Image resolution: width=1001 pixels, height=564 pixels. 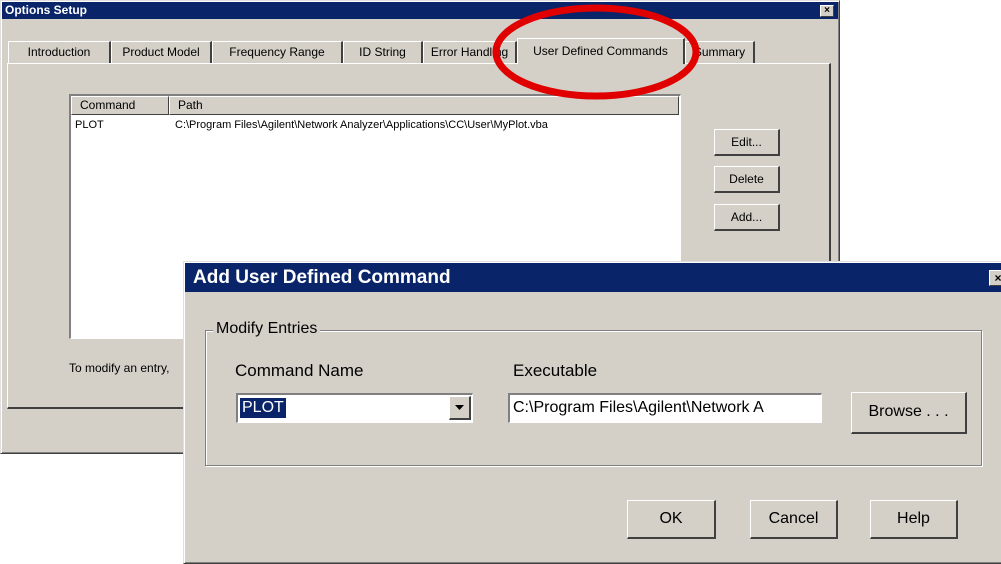 What do you see at coordinates (322, 277) in the screenshot?
I see `dialog-title: Add User Defined Command` at bounding box center [322, 277].